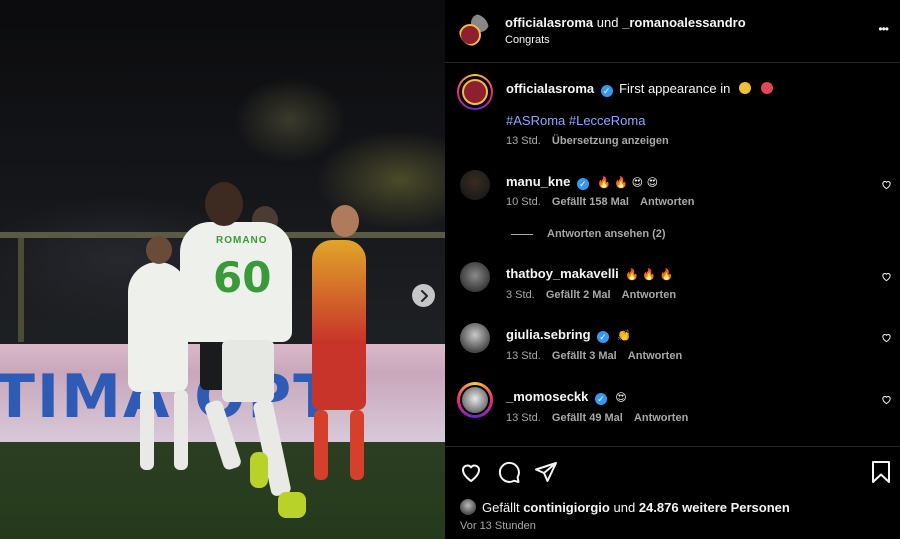 The height and width of the screenshot is (539, 900). What do you see at coordinates (522, 234) in the screenshot?
I see `replies-divider` at bounding box center [522, 234].